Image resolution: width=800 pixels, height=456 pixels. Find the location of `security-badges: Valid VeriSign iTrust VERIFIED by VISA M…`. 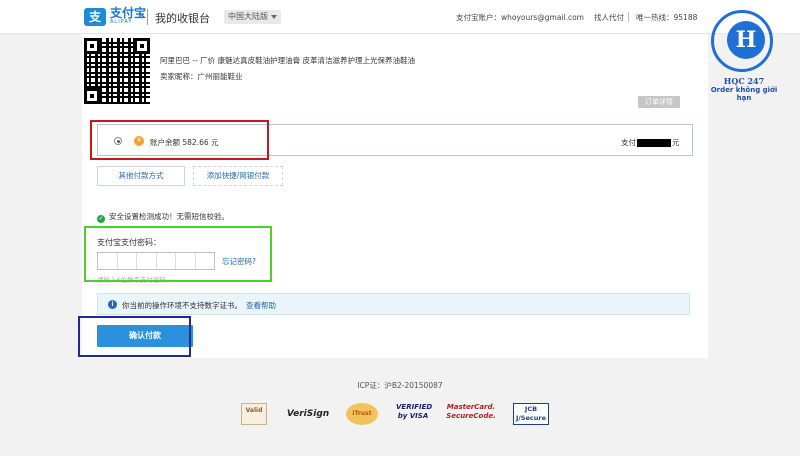

security-badges: Valid VeriSign iTrust VERIFIED by VISA M… is located at coordinates (398, 415).